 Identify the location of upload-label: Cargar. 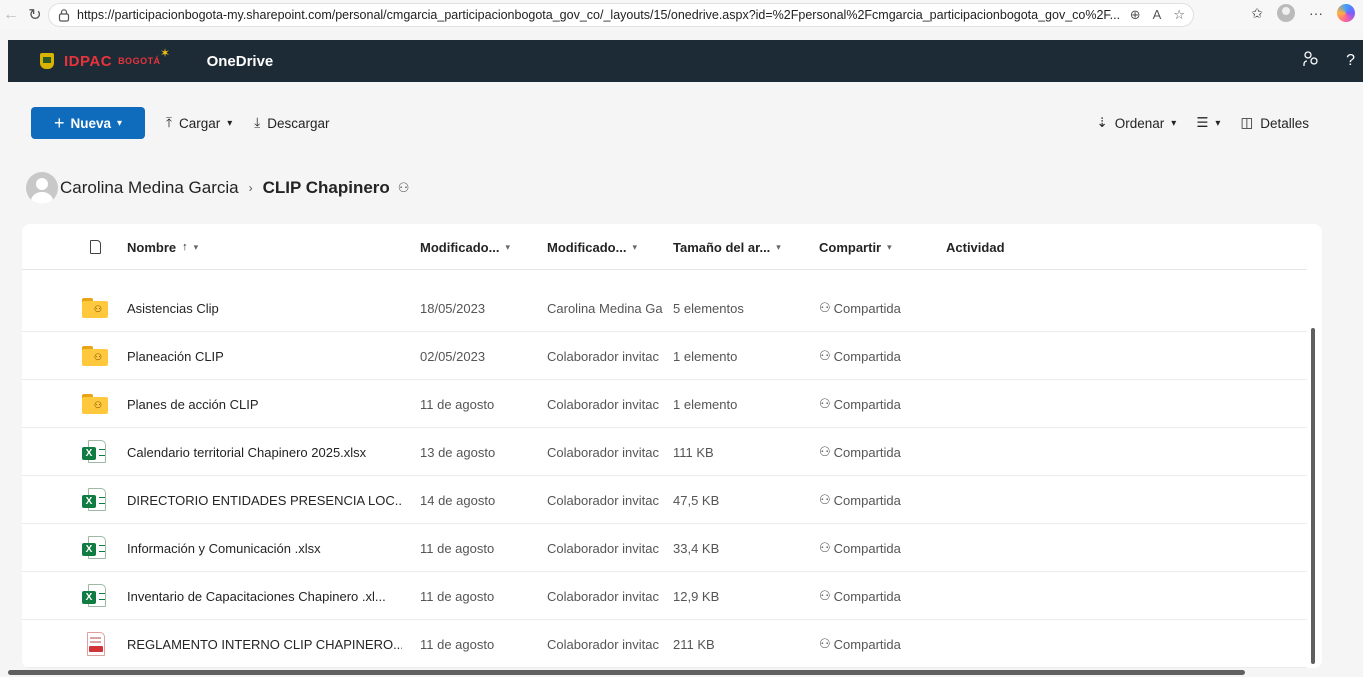
(199, 123).